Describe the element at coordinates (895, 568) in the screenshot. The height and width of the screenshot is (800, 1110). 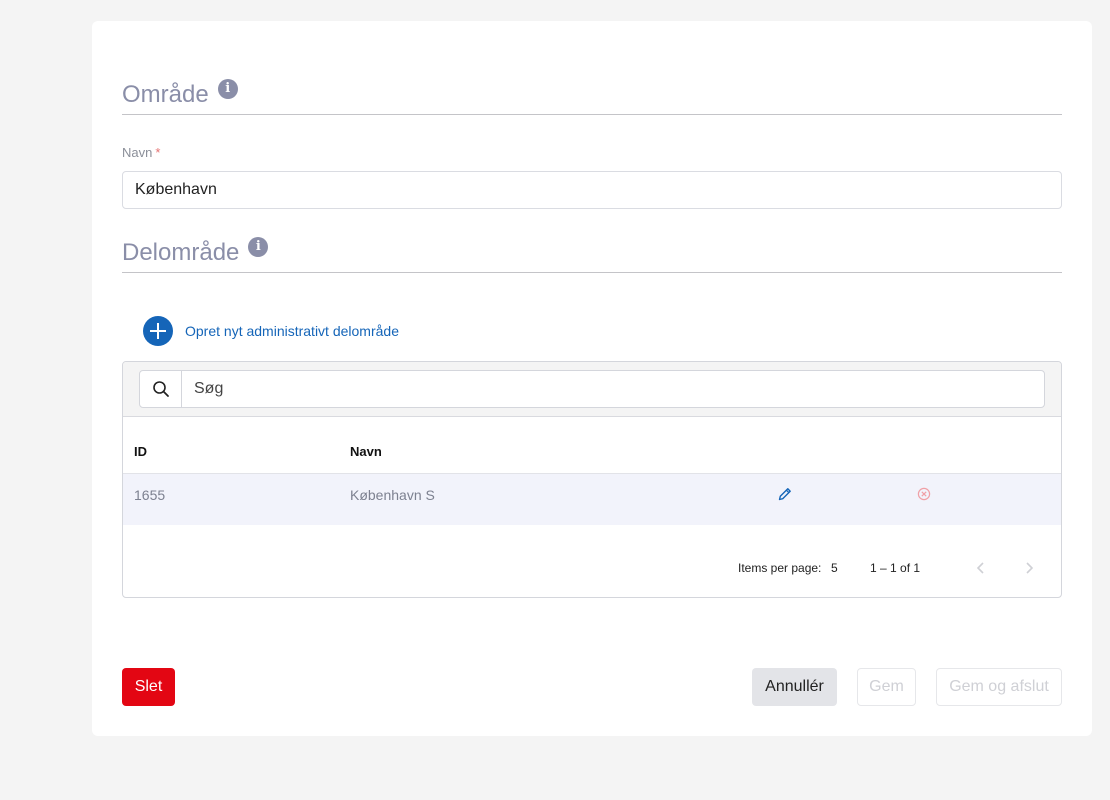
I see `page-range-label: 1 – 1 of 1` at that location.